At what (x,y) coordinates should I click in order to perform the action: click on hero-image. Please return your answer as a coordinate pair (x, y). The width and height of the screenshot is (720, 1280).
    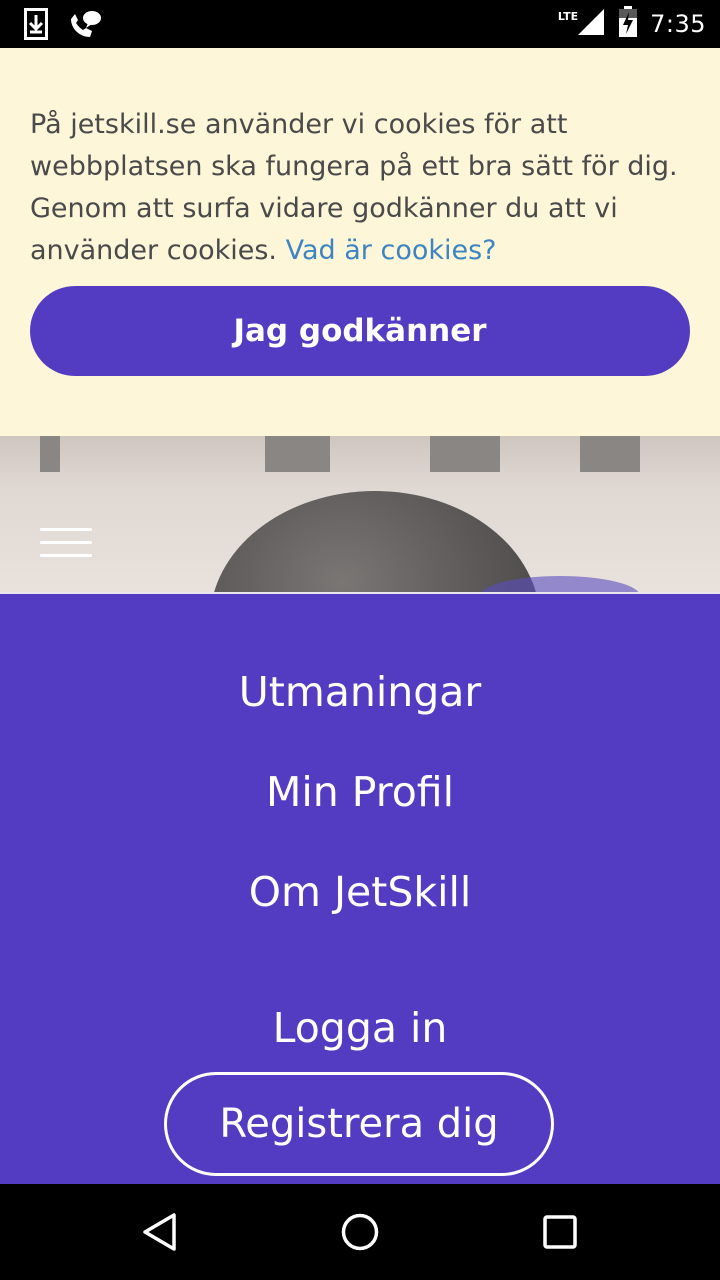
    Looking at the image, I should click on (360, 514).